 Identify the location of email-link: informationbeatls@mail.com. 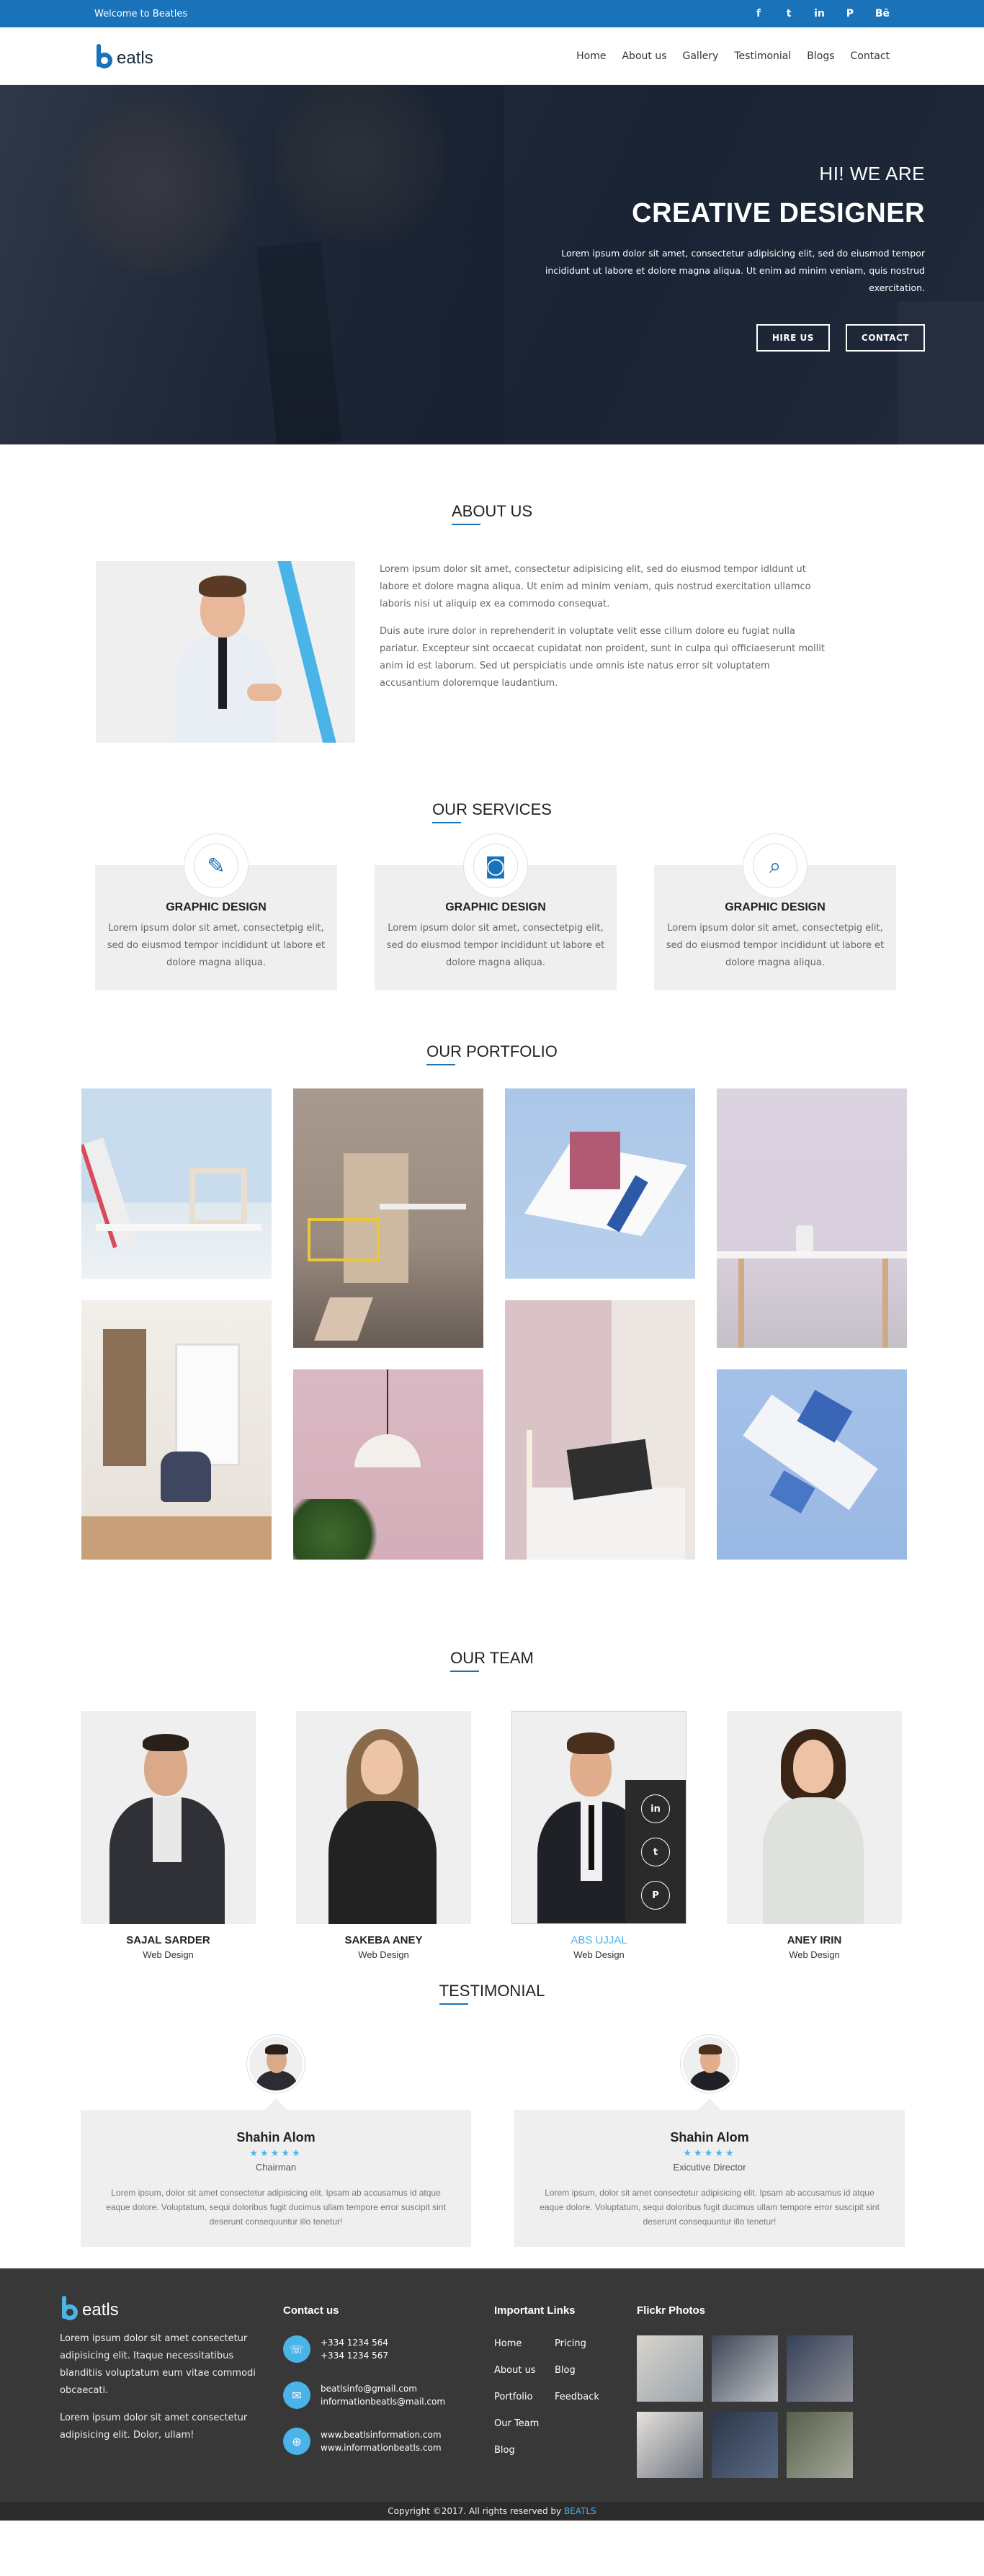
(383, 2401).